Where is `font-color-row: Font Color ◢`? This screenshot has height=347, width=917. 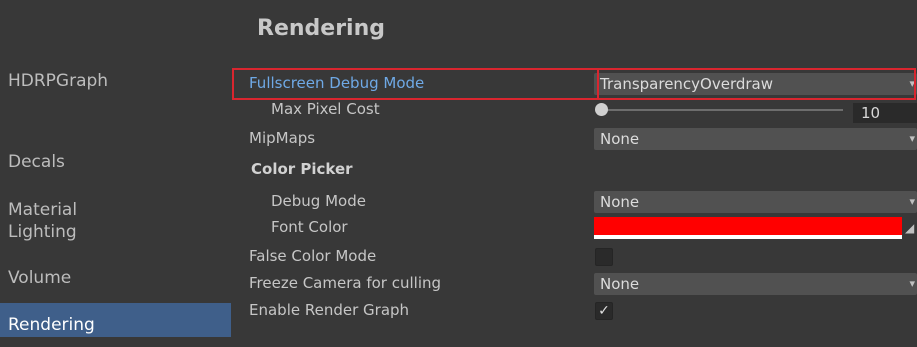 font-color-row: Font Color ◢ is located at coordinates (574, 228).